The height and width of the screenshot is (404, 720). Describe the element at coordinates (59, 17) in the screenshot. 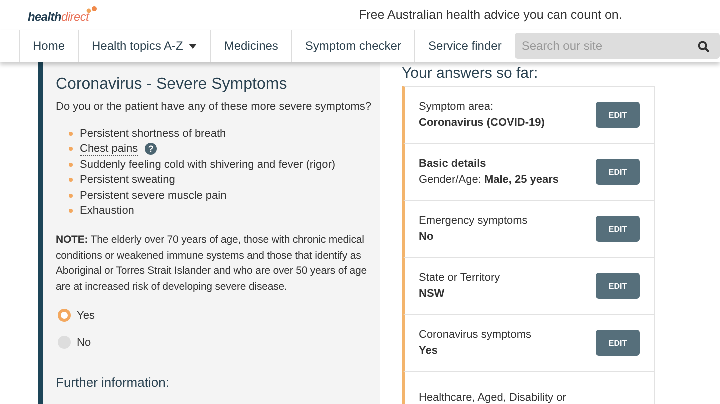

I see `logo: healthdirect` at that location.